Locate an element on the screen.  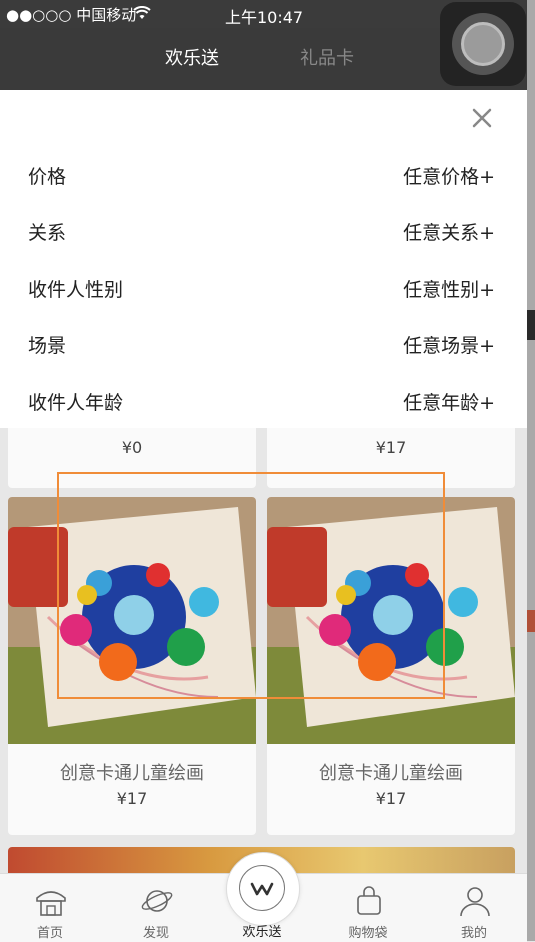
filter-label: 收件人性别 is located at coordinates (76, 290).